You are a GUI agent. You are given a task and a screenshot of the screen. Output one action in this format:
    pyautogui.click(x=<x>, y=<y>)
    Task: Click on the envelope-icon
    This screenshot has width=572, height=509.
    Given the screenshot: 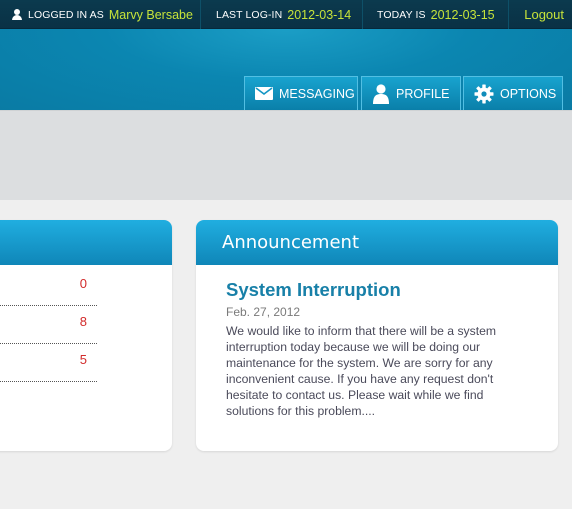 What is the action you would take?
    pyautogui.click(x=264, y=93)
    